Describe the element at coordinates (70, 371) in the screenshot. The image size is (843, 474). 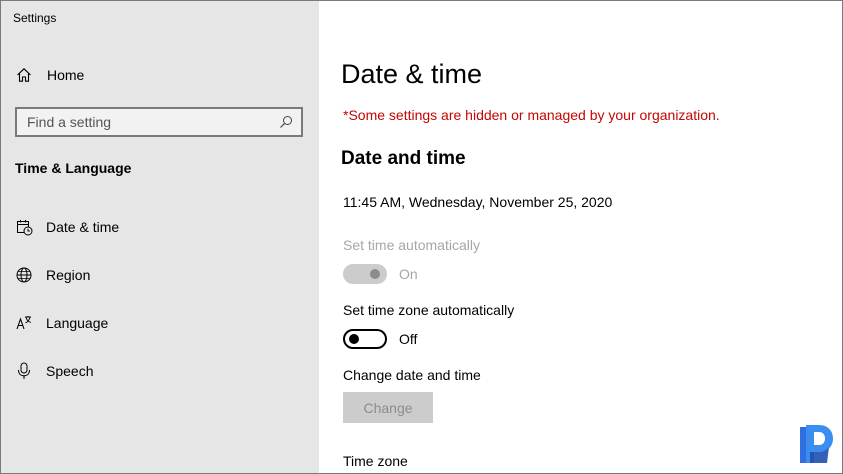
I see `sidebar-item-label: Speech` at that location.